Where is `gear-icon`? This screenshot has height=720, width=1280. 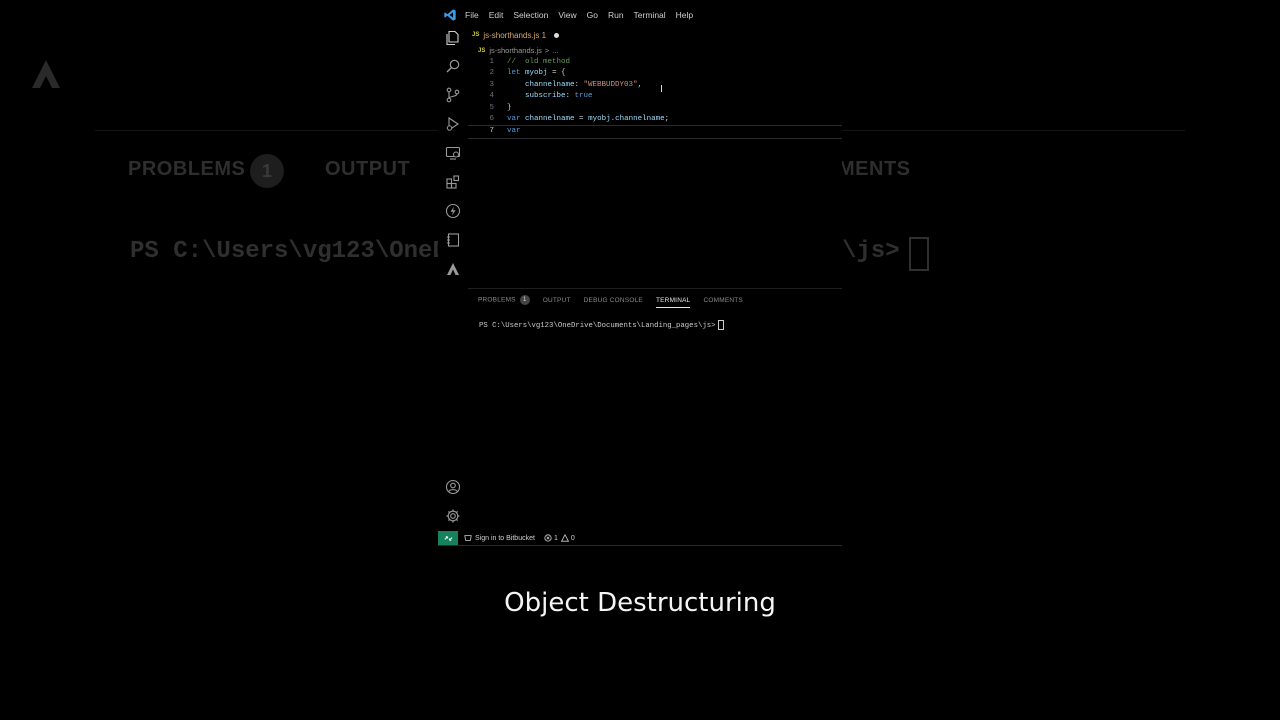
gear-icon is located at coordinates (453, 516).